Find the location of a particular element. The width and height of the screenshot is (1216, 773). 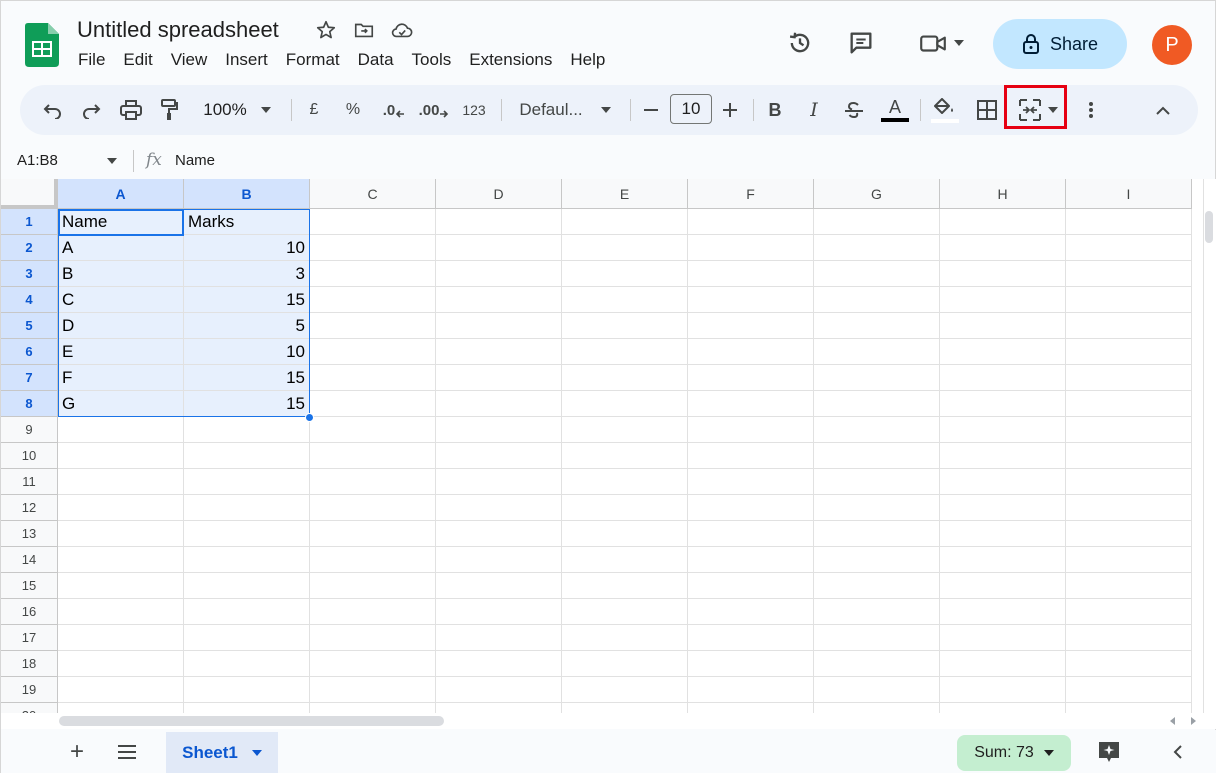

row-header-5: 5 is located at coordinates (29, 326).